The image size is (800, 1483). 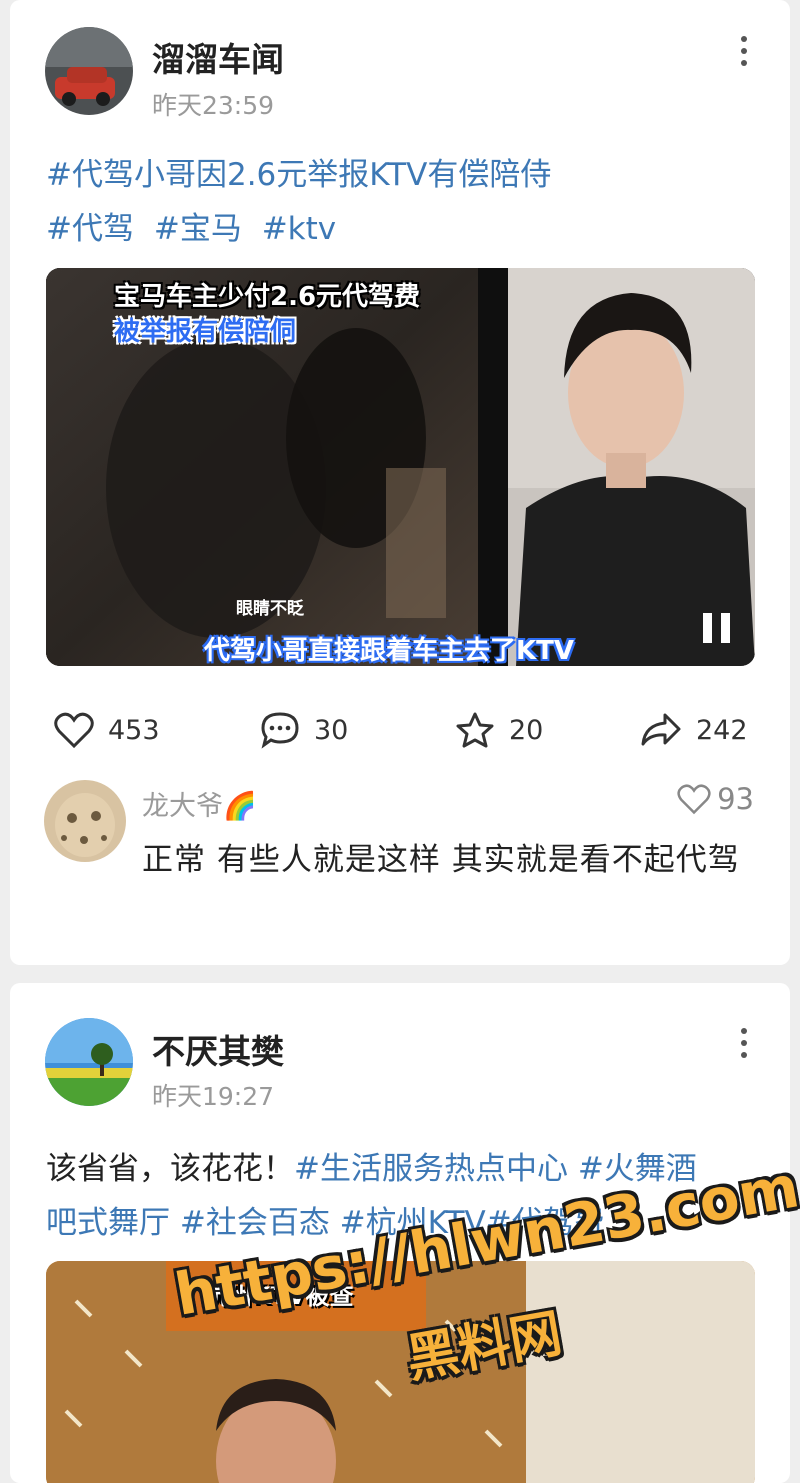 I want to click on comment-button: 30, so click(x=304, y=730).